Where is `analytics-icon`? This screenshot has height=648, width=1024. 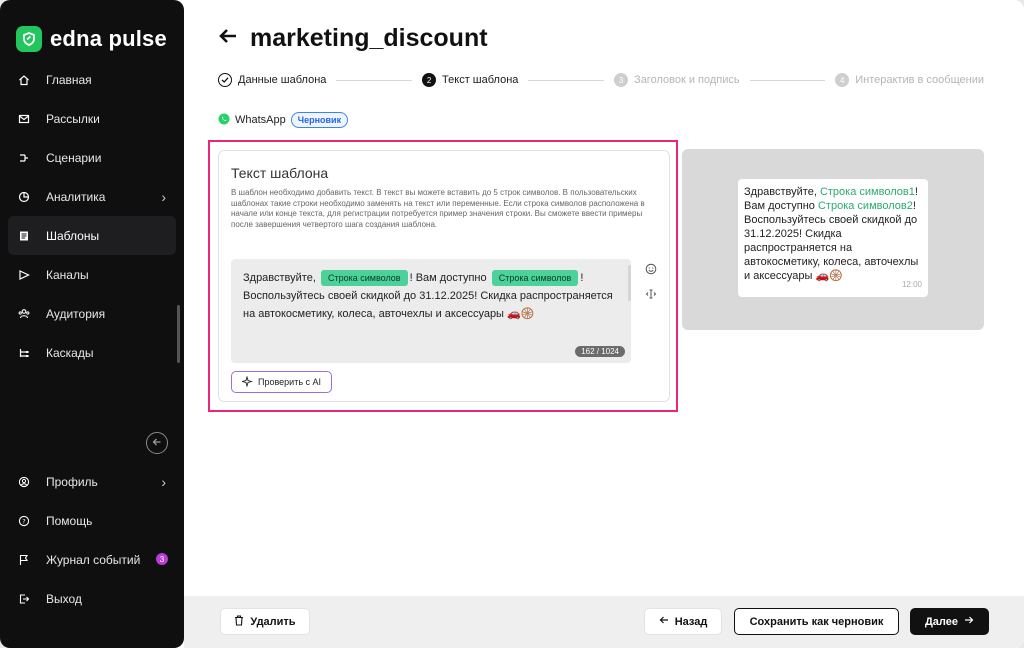 analytics-icon is located at coordinates (24, 197).